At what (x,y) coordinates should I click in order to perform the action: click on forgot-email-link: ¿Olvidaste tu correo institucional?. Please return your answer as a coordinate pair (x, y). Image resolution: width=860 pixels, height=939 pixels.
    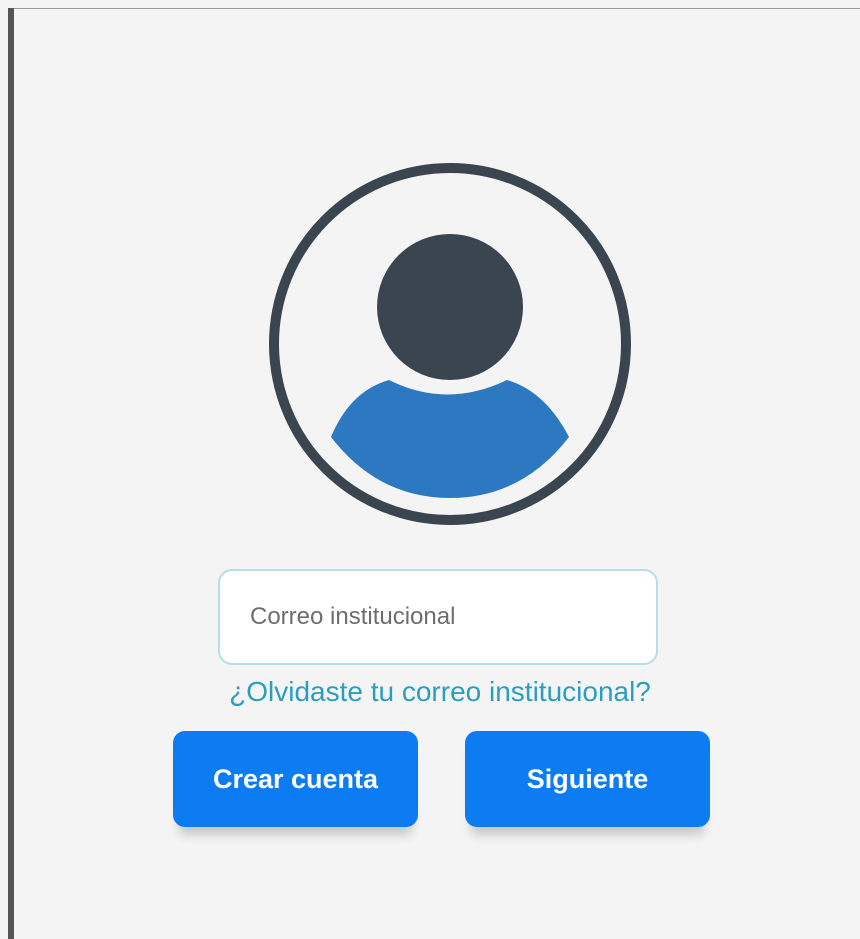
    Looking at the image, I should click on (440, 692).